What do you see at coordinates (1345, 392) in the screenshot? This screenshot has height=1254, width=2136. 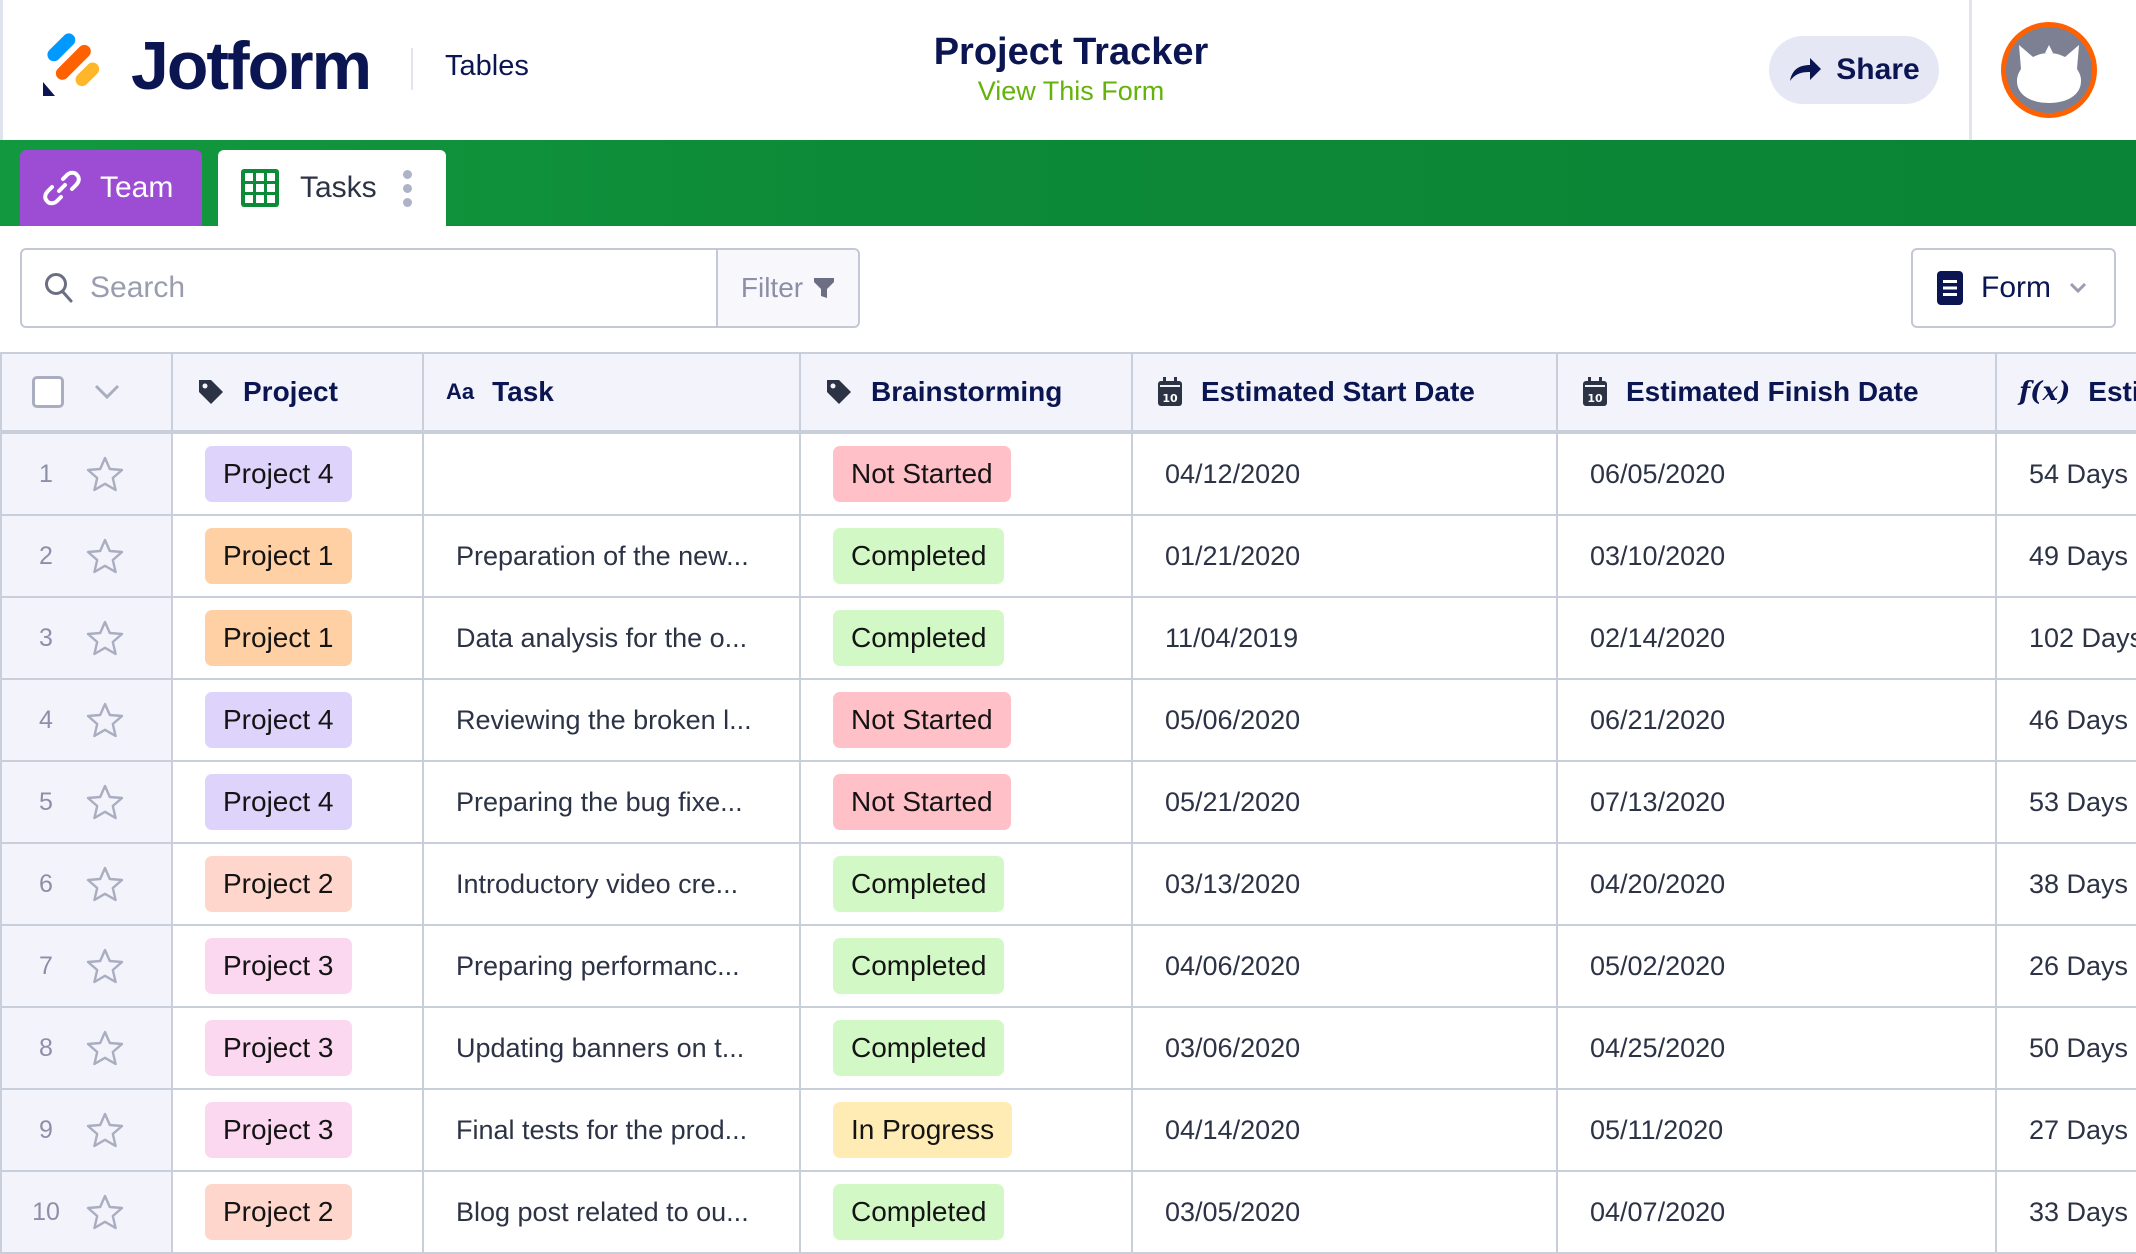 I see `column-header-start-date: 10 Estimated Start Date` at bounding box center [1345, 392].